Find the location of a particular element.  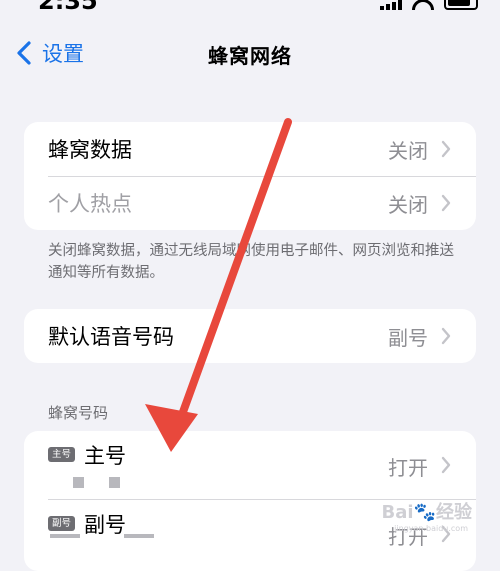

personal-hotspot-label: 个人热点 is located at coordinates (90, 204).